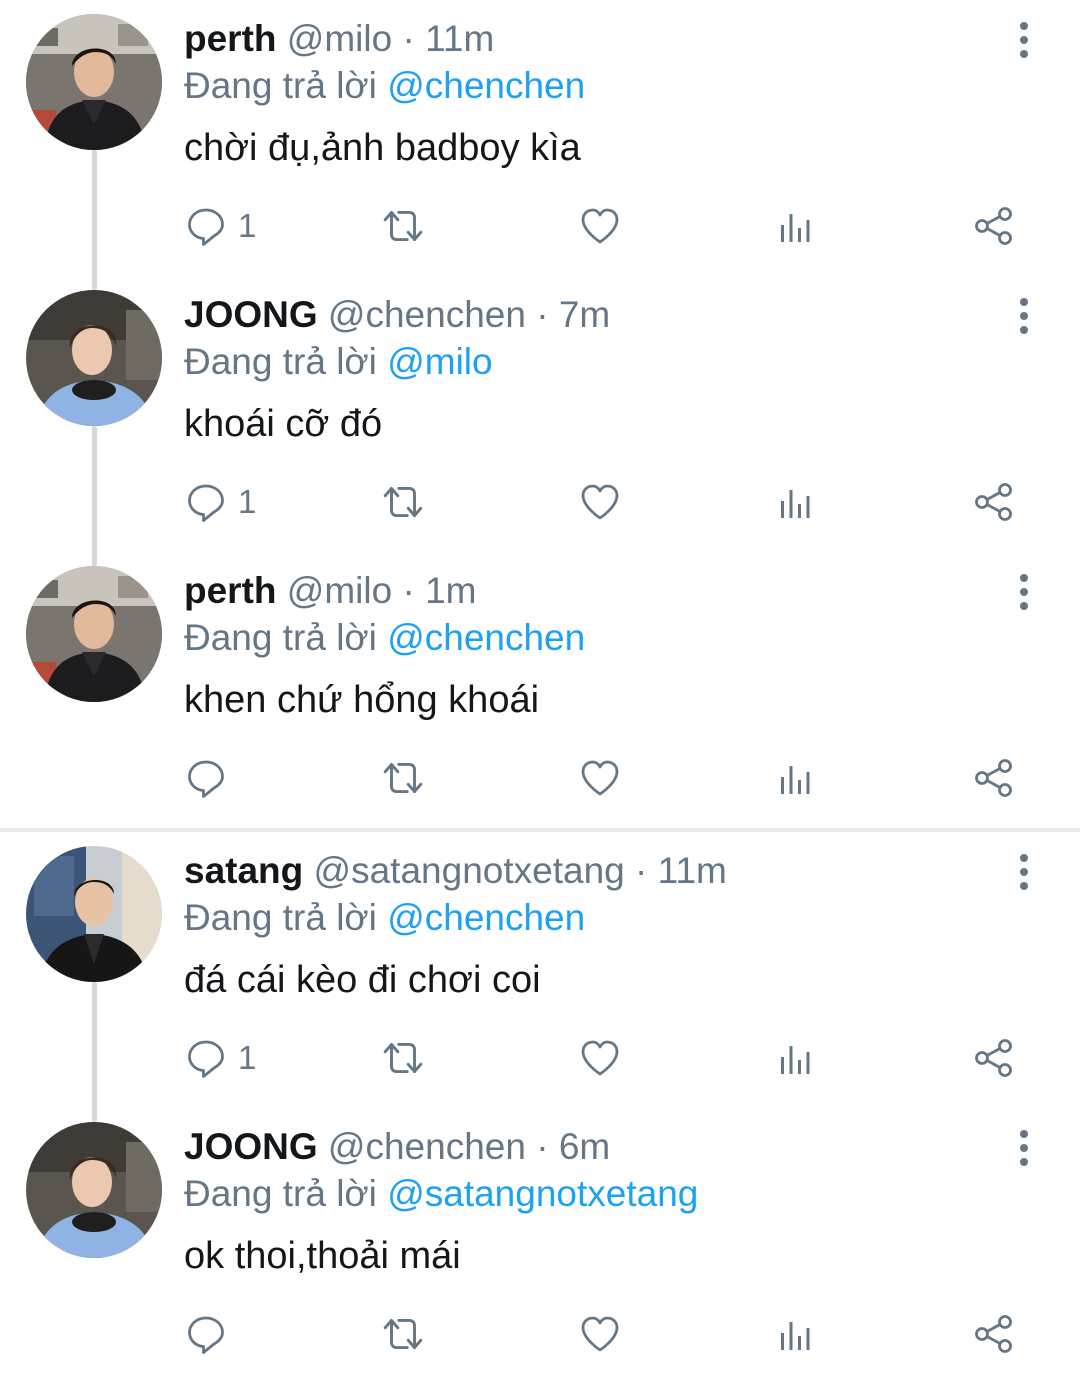  What do you see at coordinates (542, 1193) in the screenshot?
I see `mention-link: @satangnotxetang` at bounding box center [542, 1193].